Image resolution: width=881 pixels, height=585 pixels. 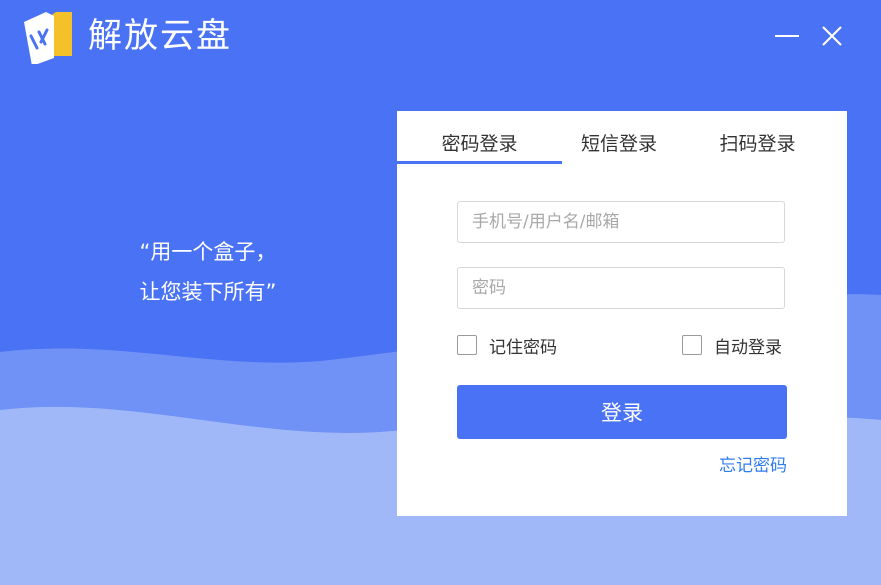 I want to click on auto-login-box, so click(x=692, y=345).